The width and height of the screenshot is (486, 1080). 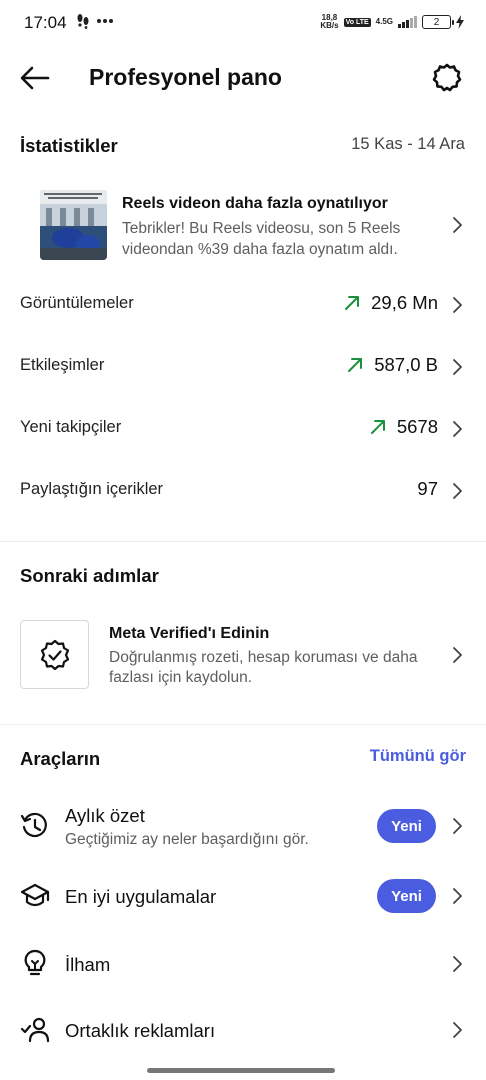 What do you see at coordinates (35, 962) in the screenshot?
I see `lightbulb-icon` at bounding box center [35, 962].